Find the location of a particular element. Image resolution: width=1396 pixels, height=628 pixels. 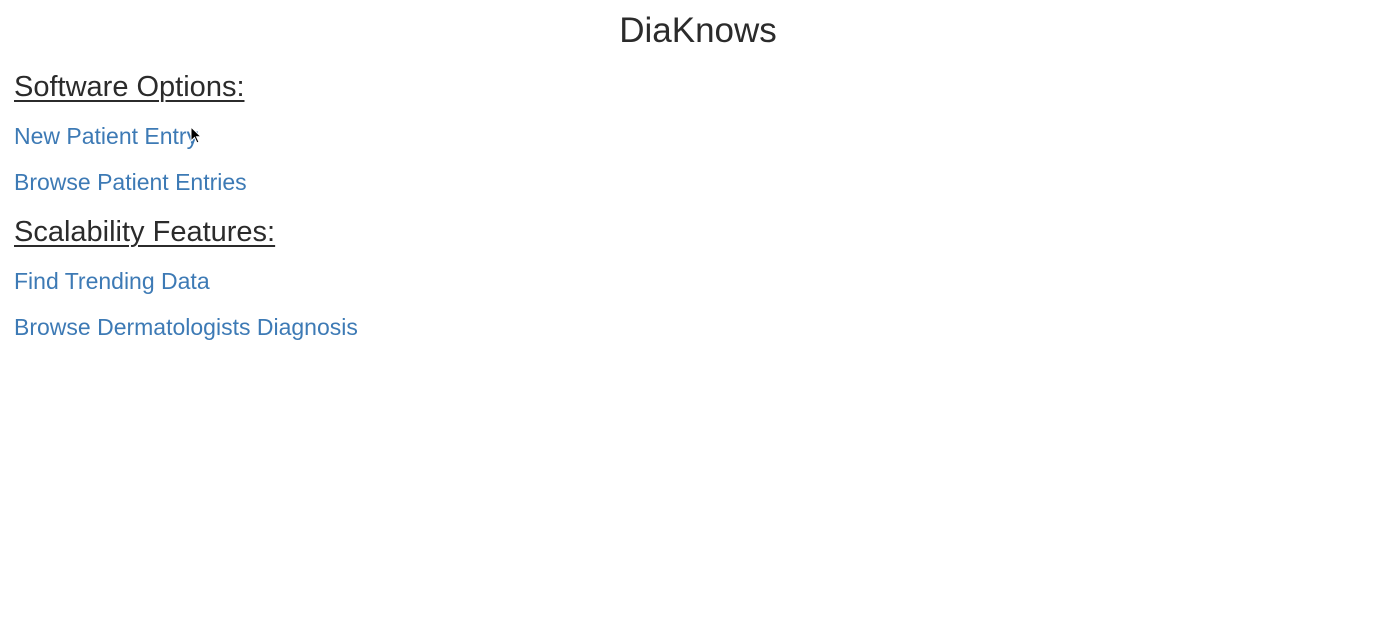

new-patient-entry-link: New Patient Entry is located at coordinates (106, 136).